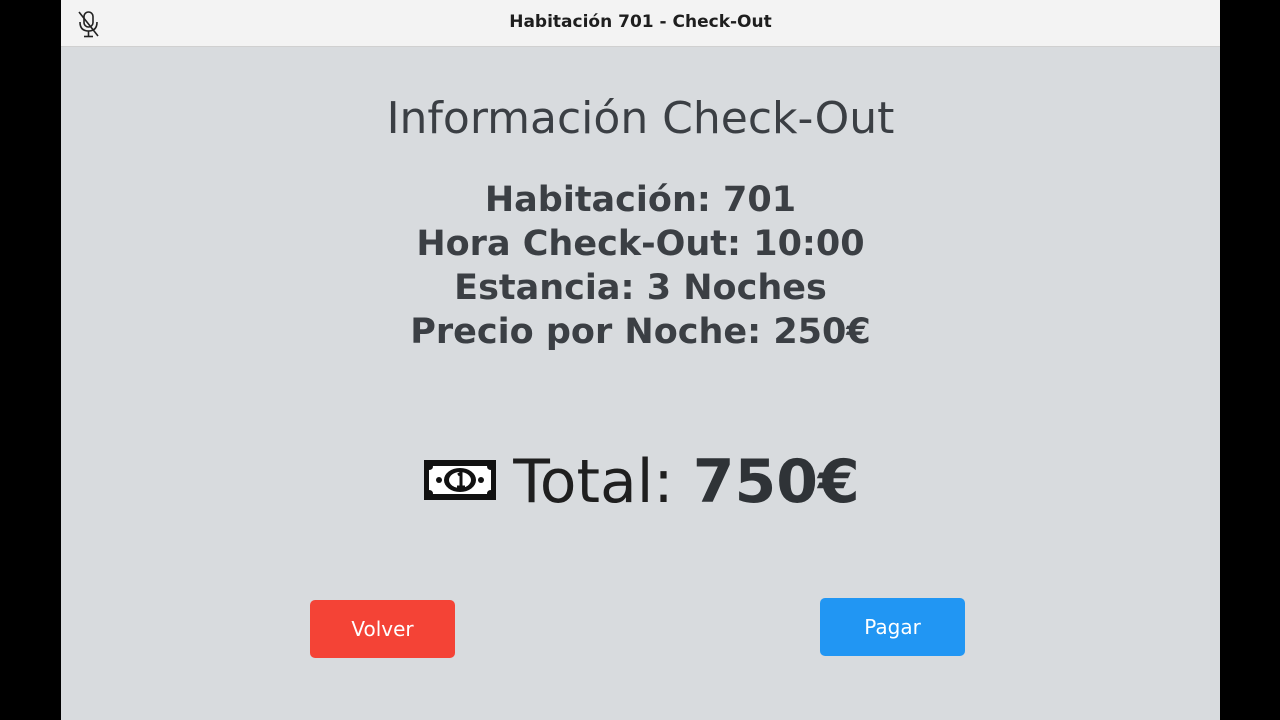 The image size is (1280, 720). I want to click on page-title: Información Check-Out, so click(640, 118).